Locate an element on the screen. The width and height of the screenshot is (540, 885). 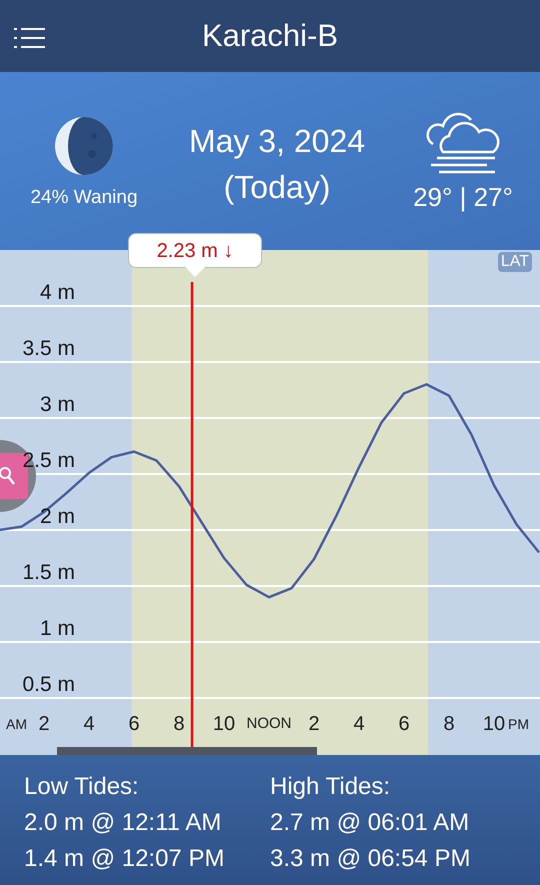
y-axis-label: 1.5 m is located at coordinates (48, 572).